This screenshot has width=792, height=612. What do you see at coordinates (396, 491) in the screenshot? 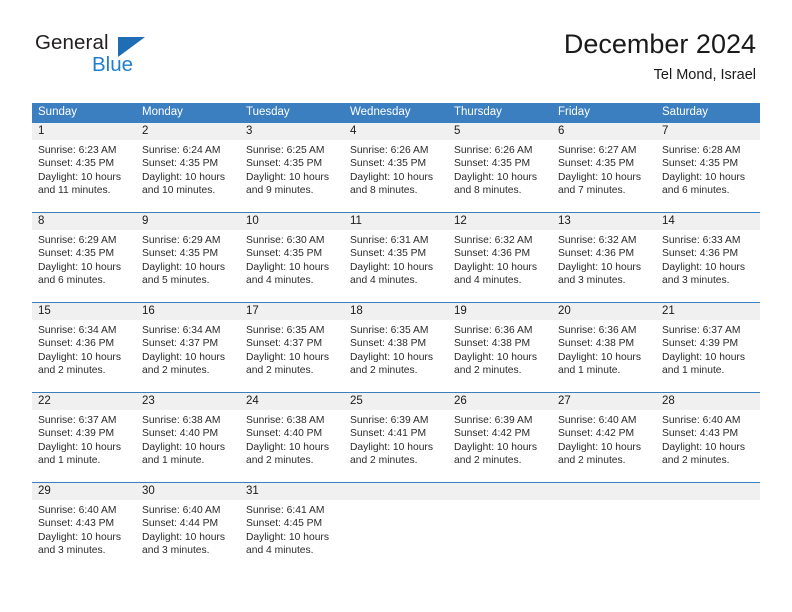
I see `week-date-band: 29 30 31` at bounding box center [396, 491].